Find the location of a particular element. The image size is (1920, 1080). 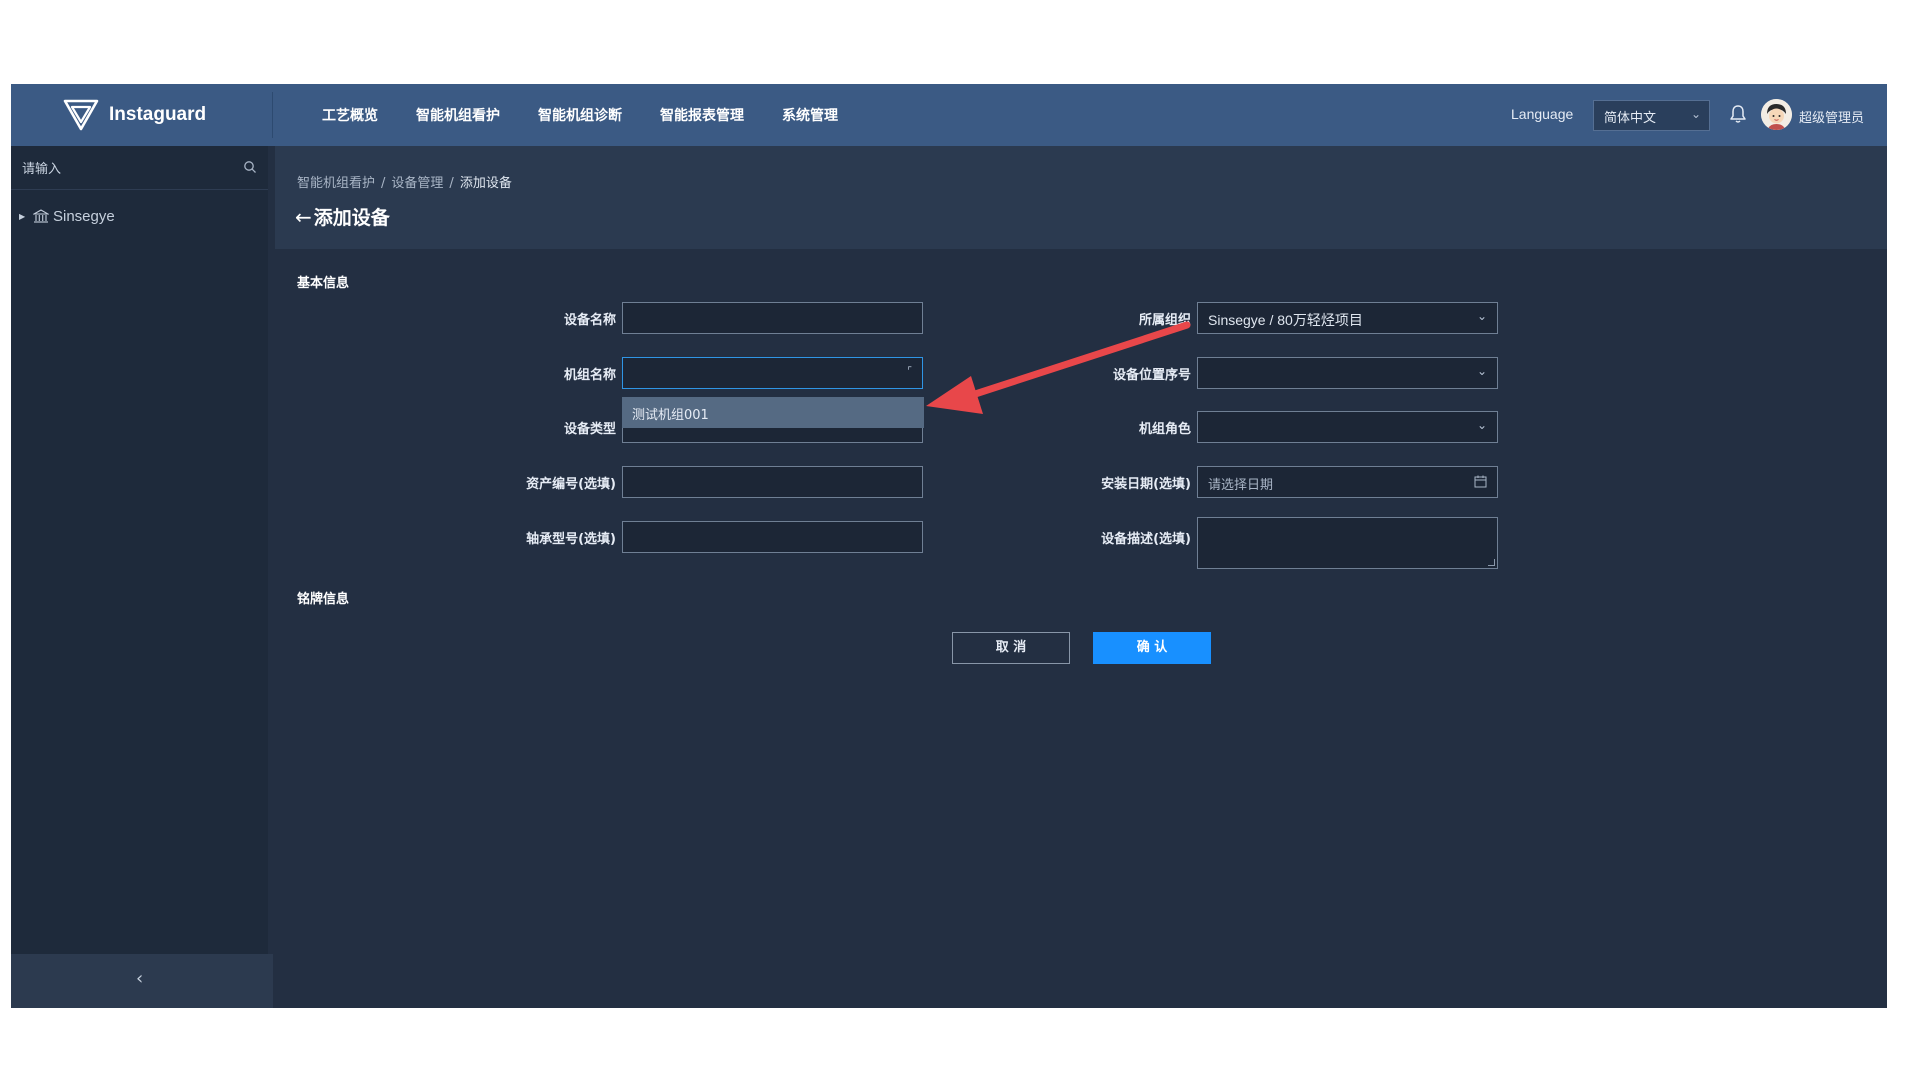

nav-item-unit-diagnosis: 智能机组诊断 is located at coordinates (580, 115).